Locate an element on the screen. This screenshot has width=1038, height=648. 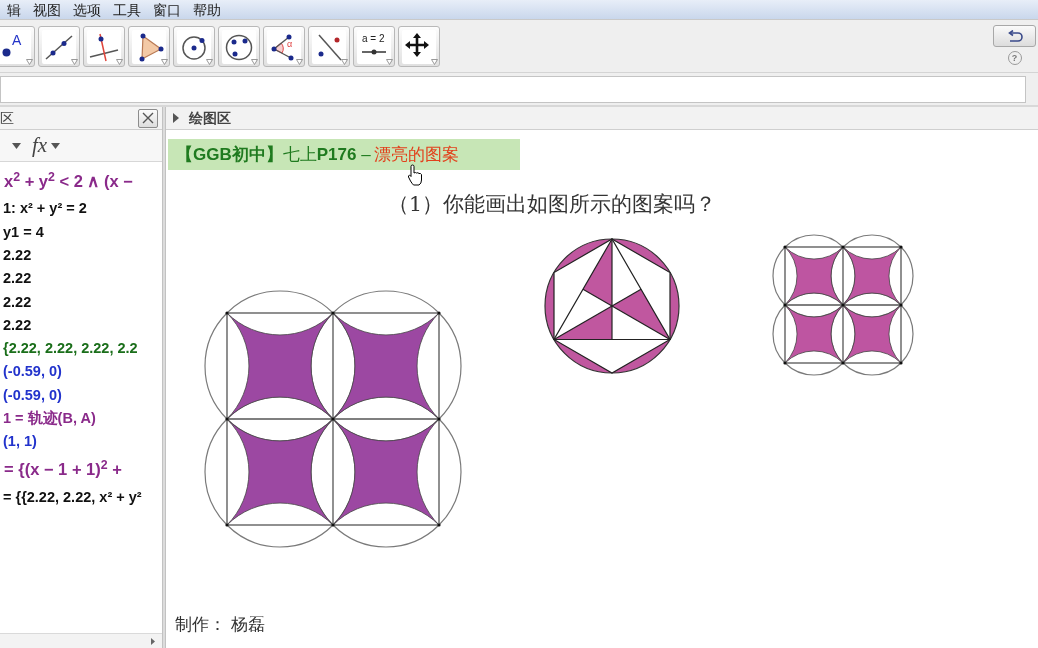
menu-item: 工具 is located at coordinates (127, 9).